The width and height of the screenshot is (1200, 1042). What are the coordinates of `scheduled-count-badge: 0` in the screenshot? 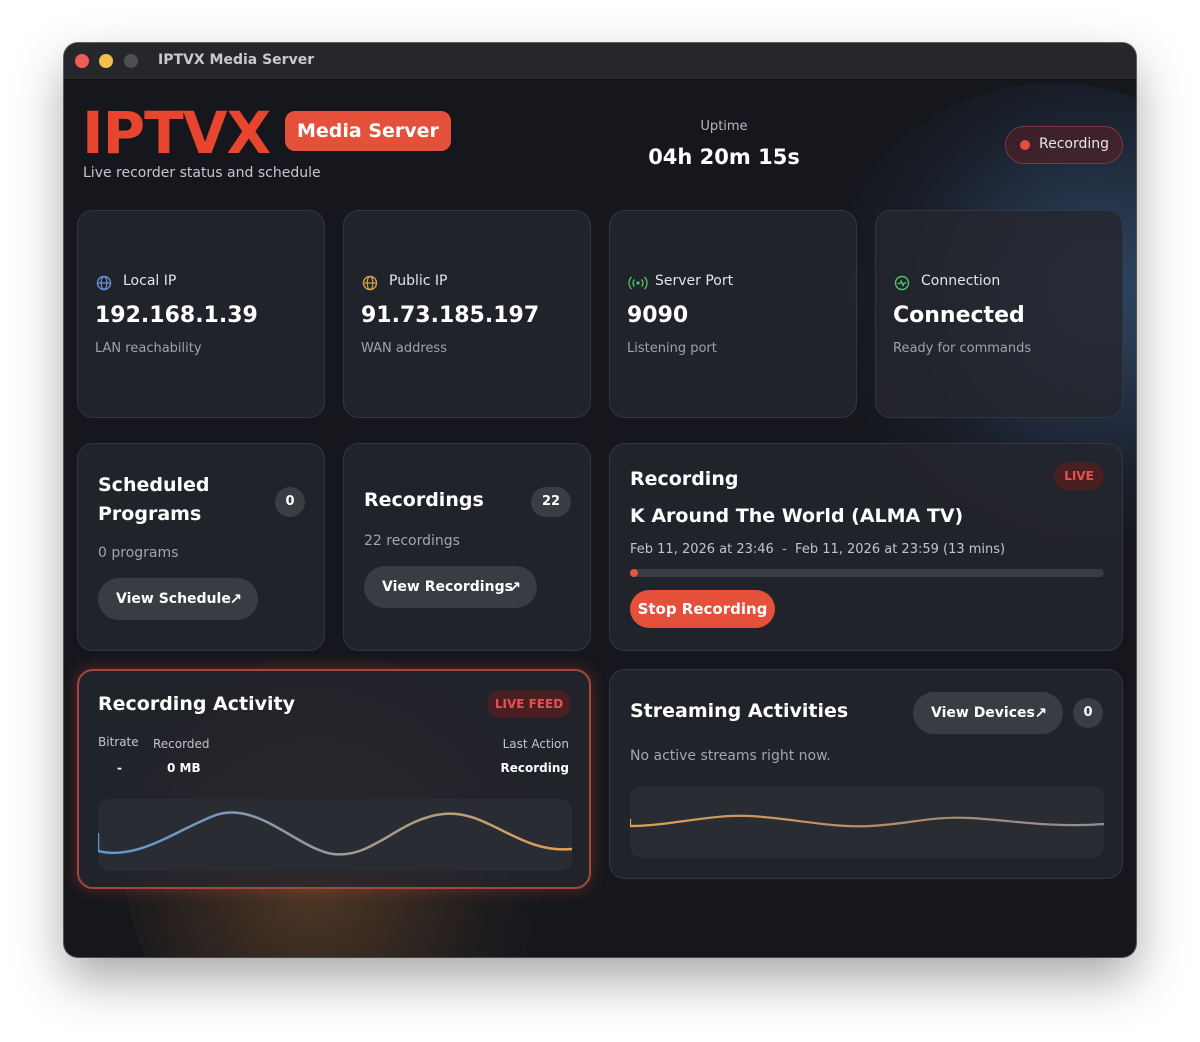 It's located at (290, 502).